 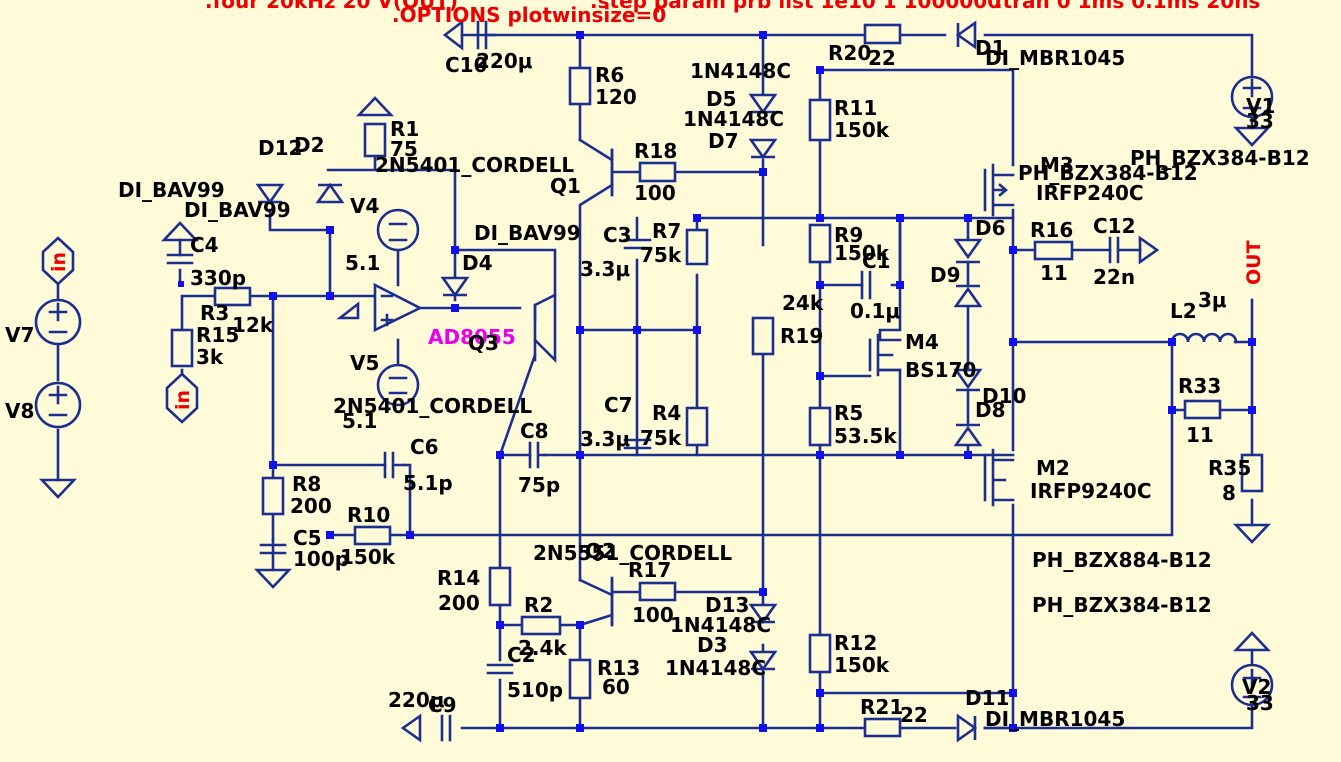 I want to click on resistor-r21, so click(x=882, y=727).